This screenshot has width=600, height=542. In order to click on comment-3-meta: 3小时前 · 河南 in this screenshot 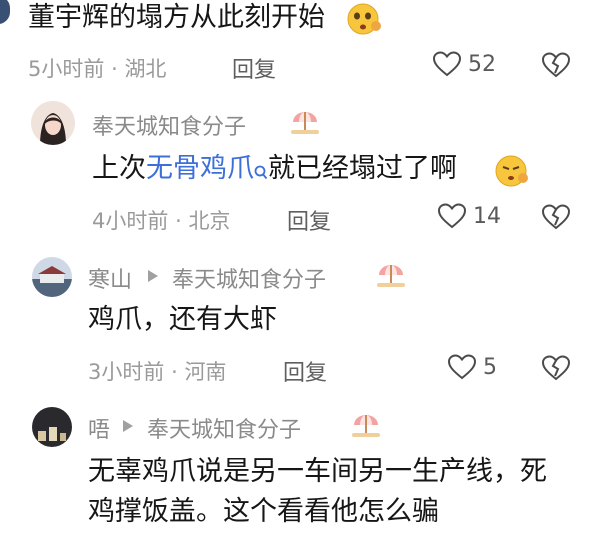, I will do `click(157, 372)`.